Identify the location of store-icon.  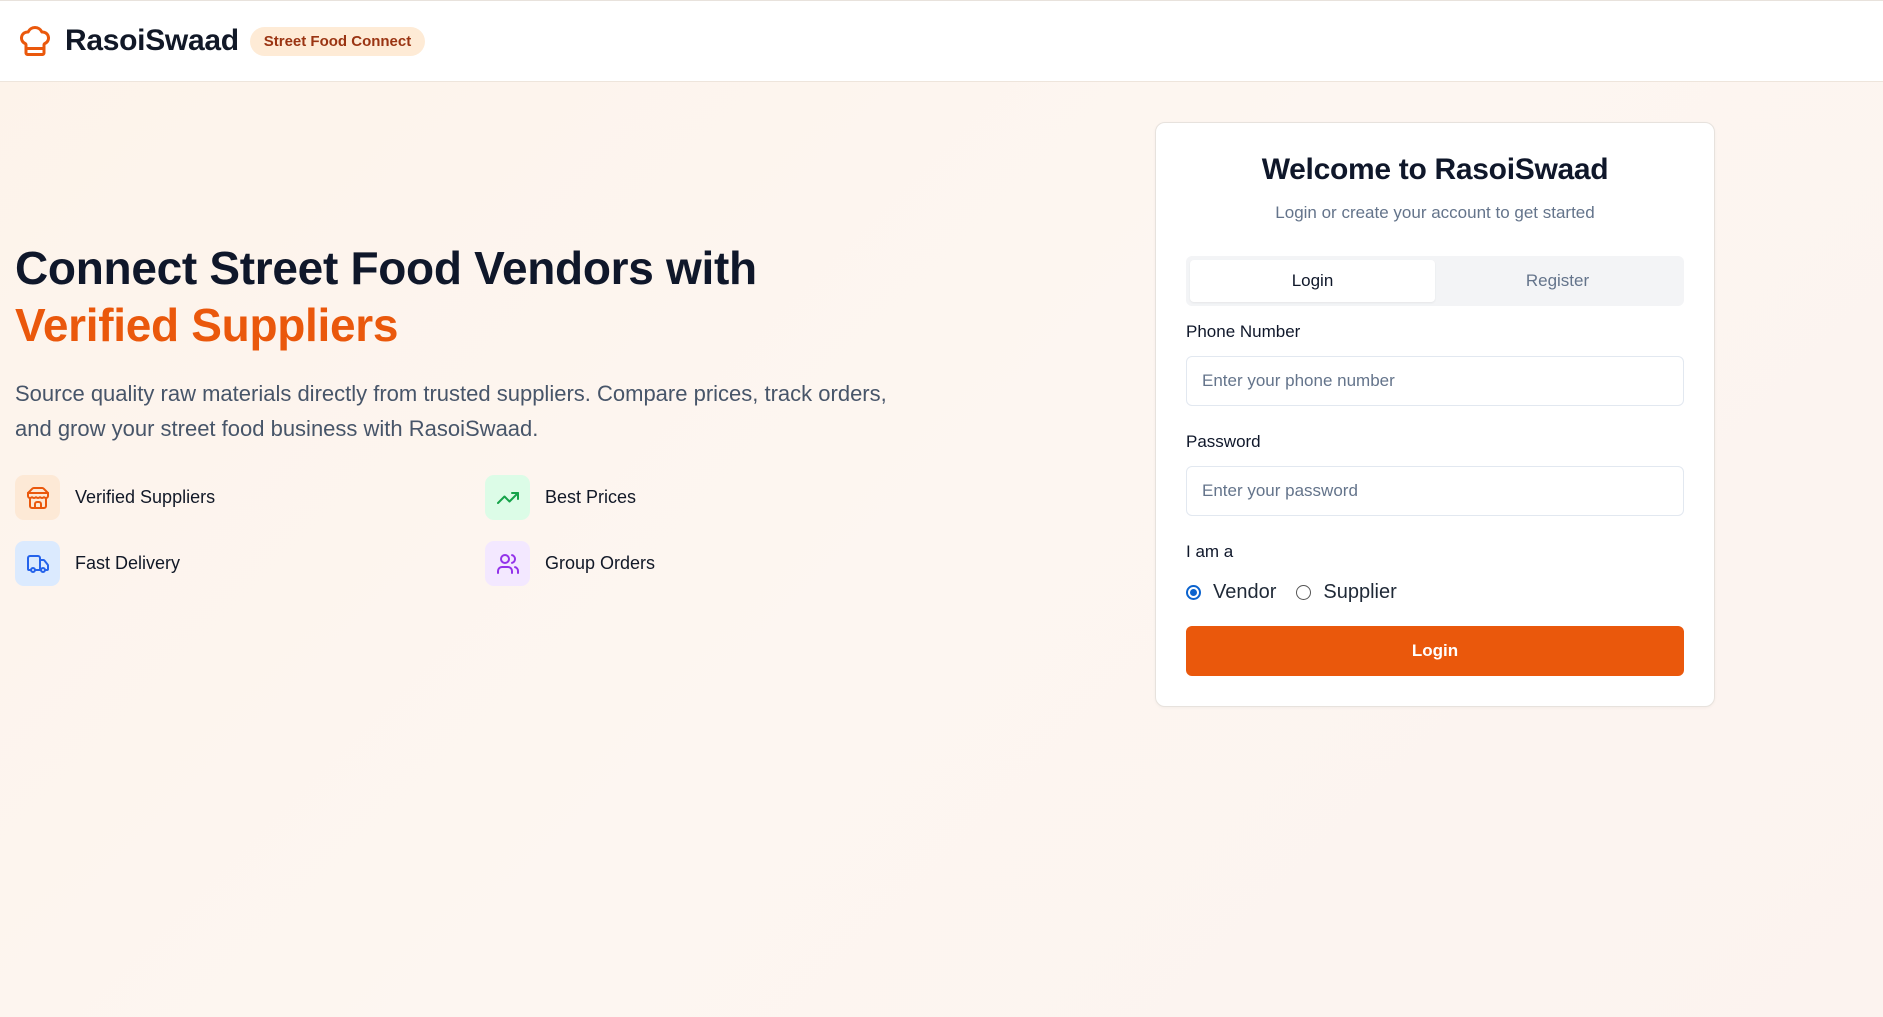
(37, 497).